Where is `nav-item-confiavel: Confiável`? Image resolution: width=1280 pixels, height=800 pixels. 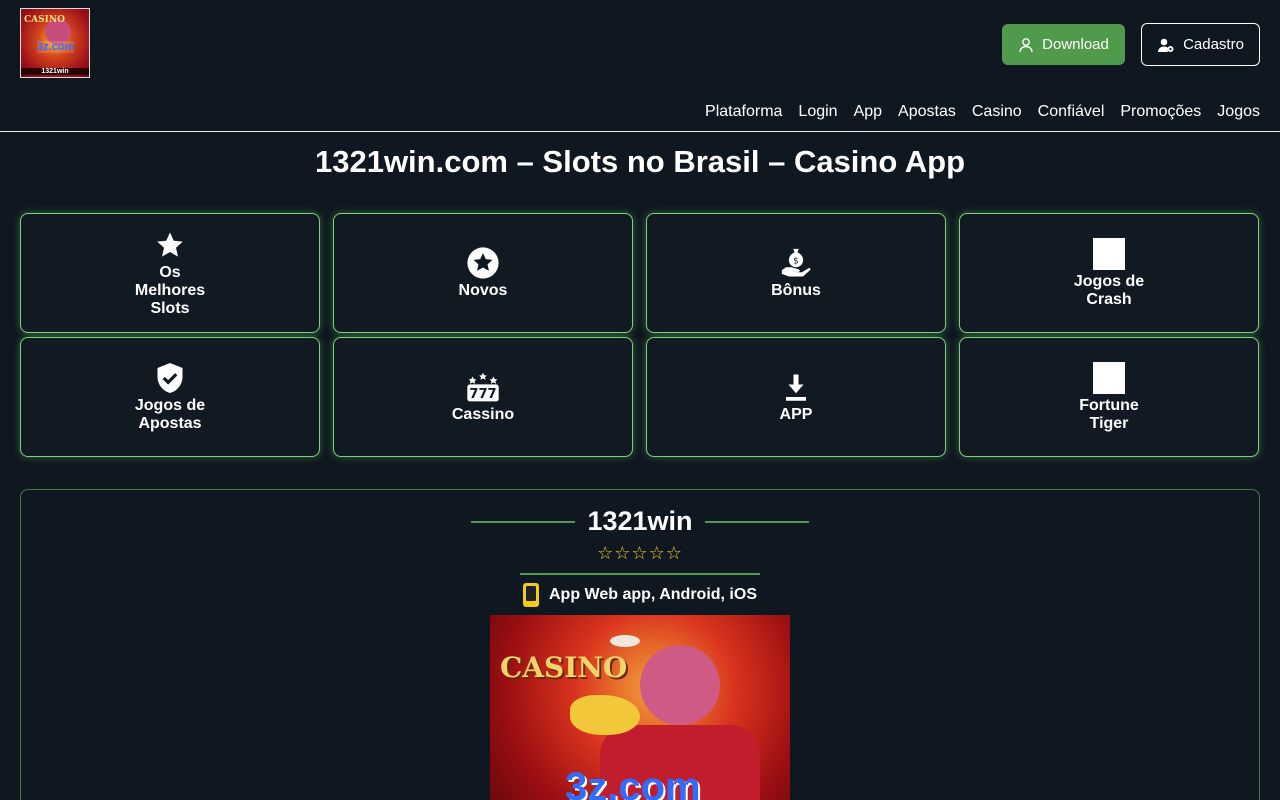 nav-item-confiavel: Confiável is located at coordinates (1071, 112).